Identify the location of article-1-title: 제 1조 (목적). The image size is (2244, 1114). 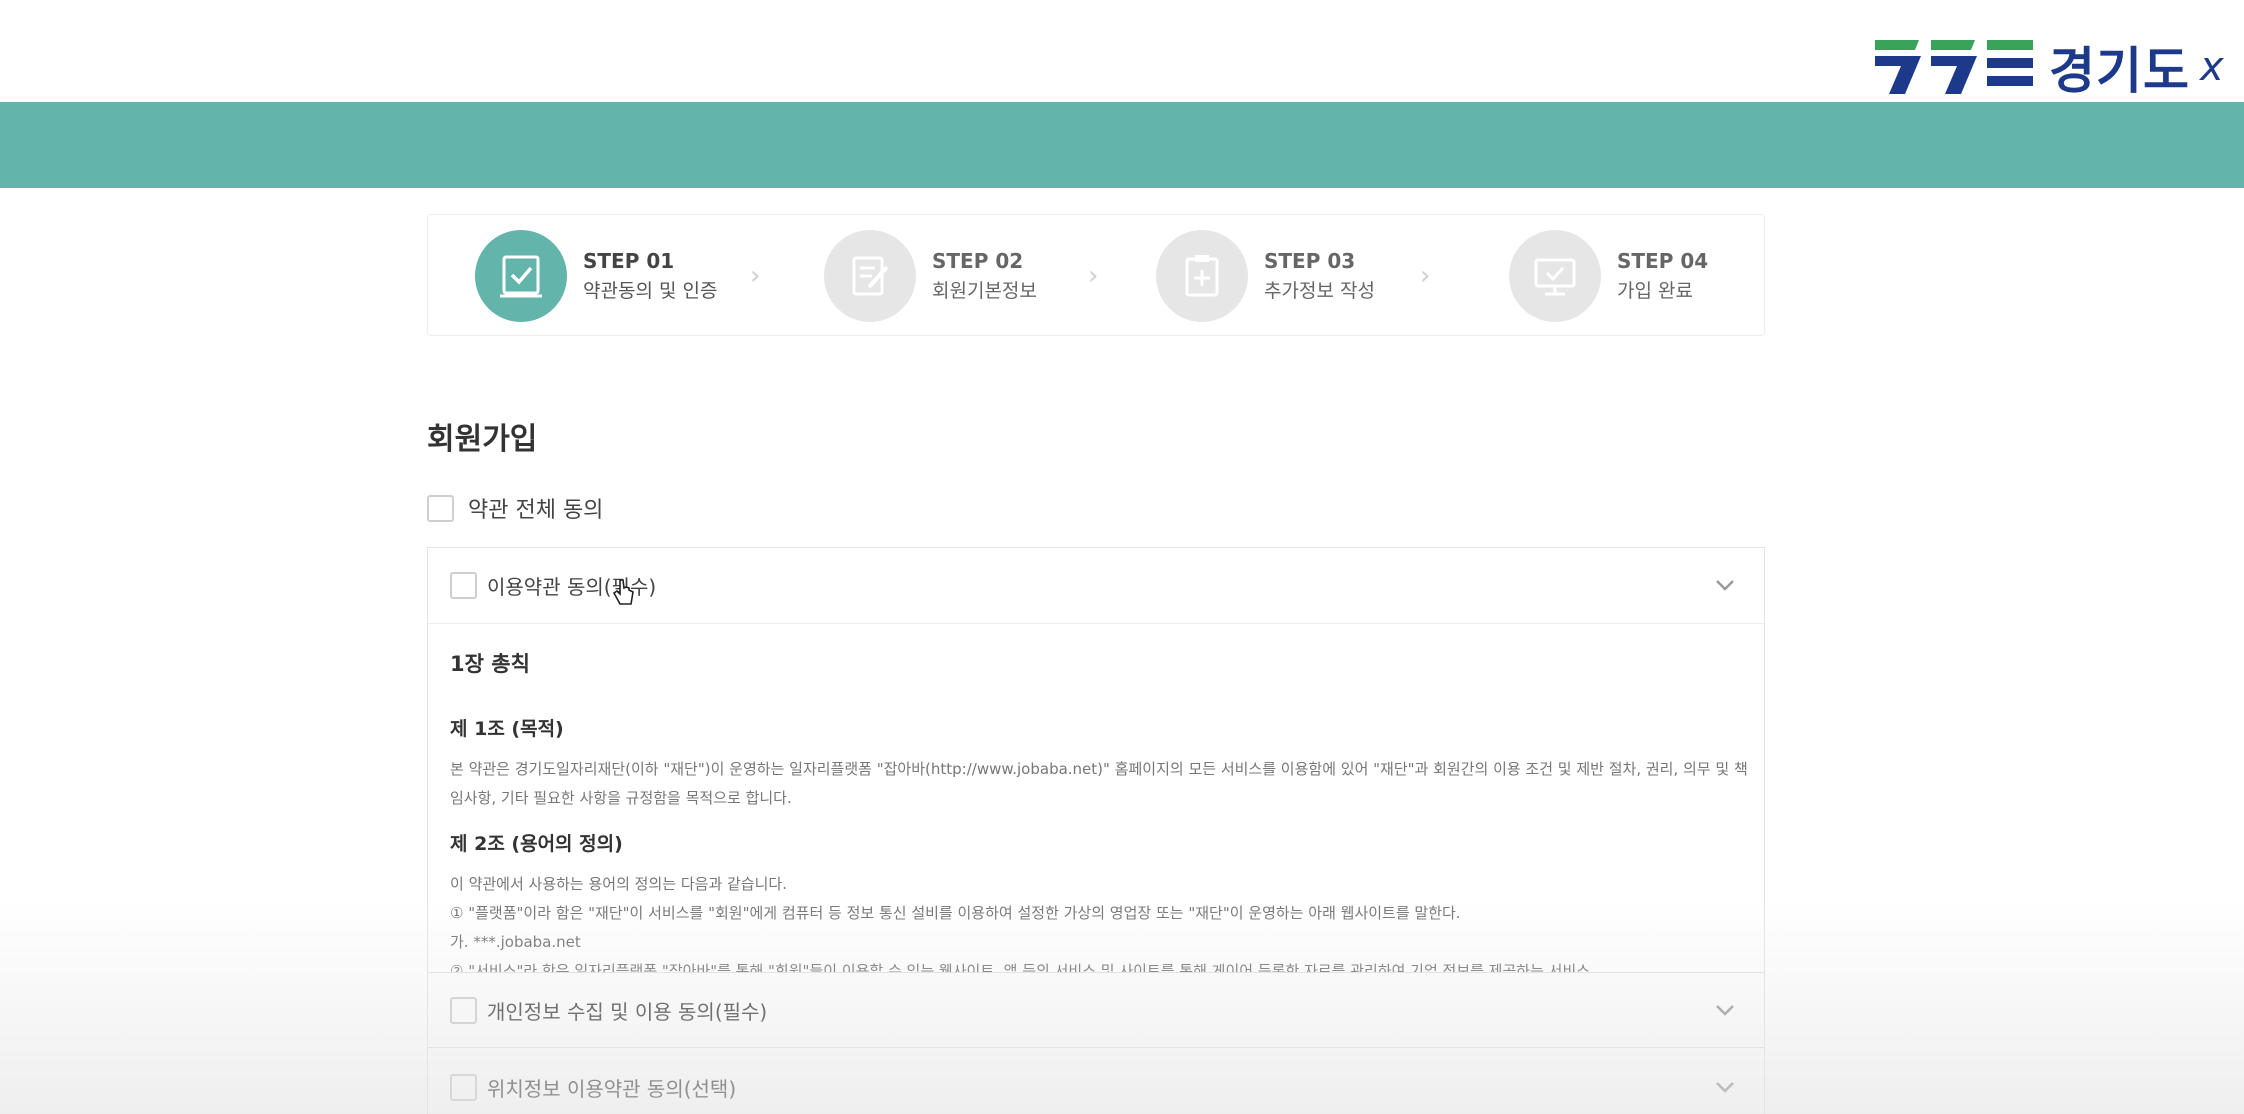
(507, 729).